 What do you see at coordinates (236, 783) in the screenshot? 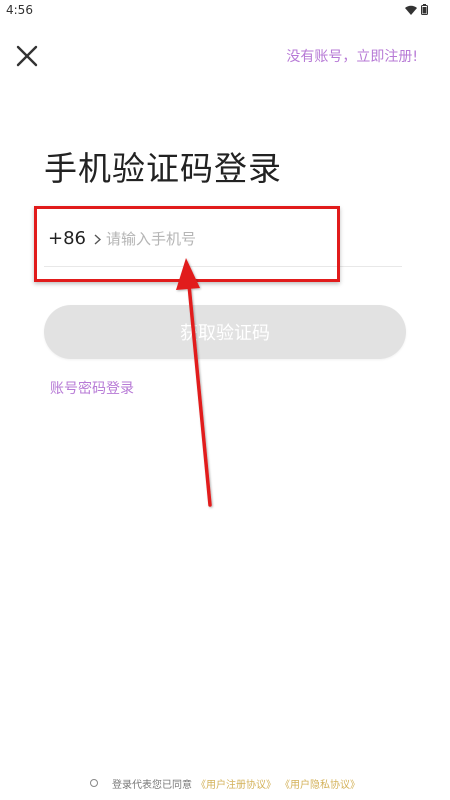
I see `user-agreement-link: 《用户注册协议》` at bounding box center [236, 783].